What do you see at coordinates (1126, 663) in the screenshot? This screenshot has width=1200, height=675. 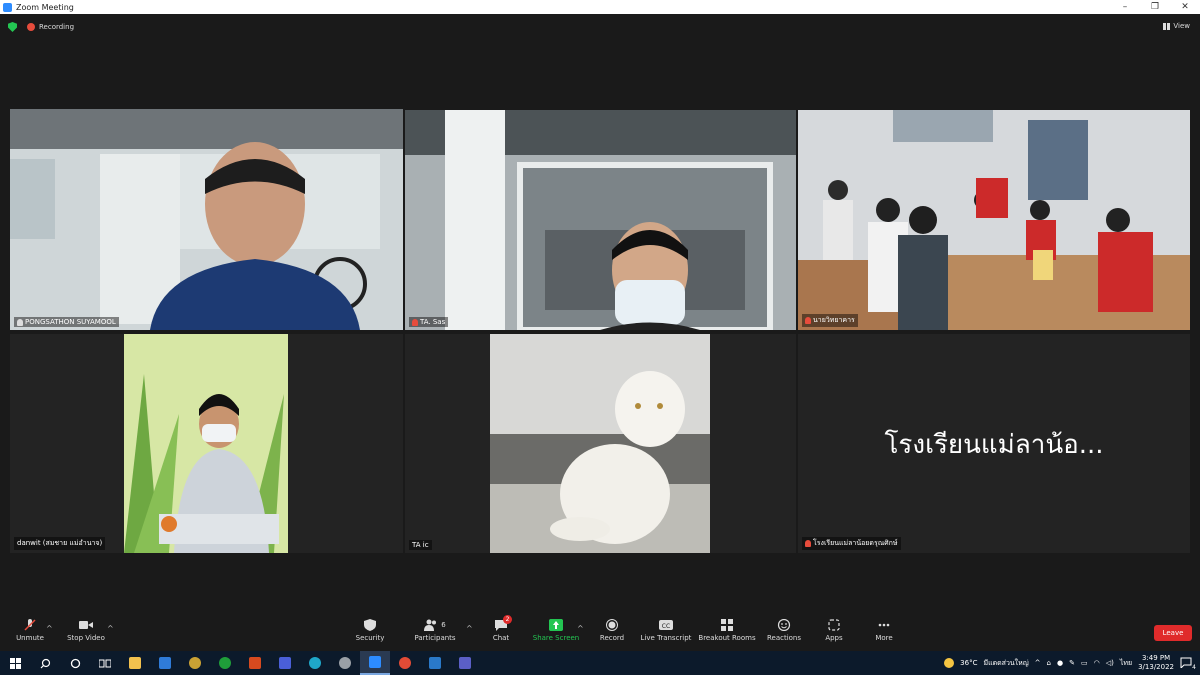 I see `language-indicator: ไทย` at bounding box center [1126, 663].